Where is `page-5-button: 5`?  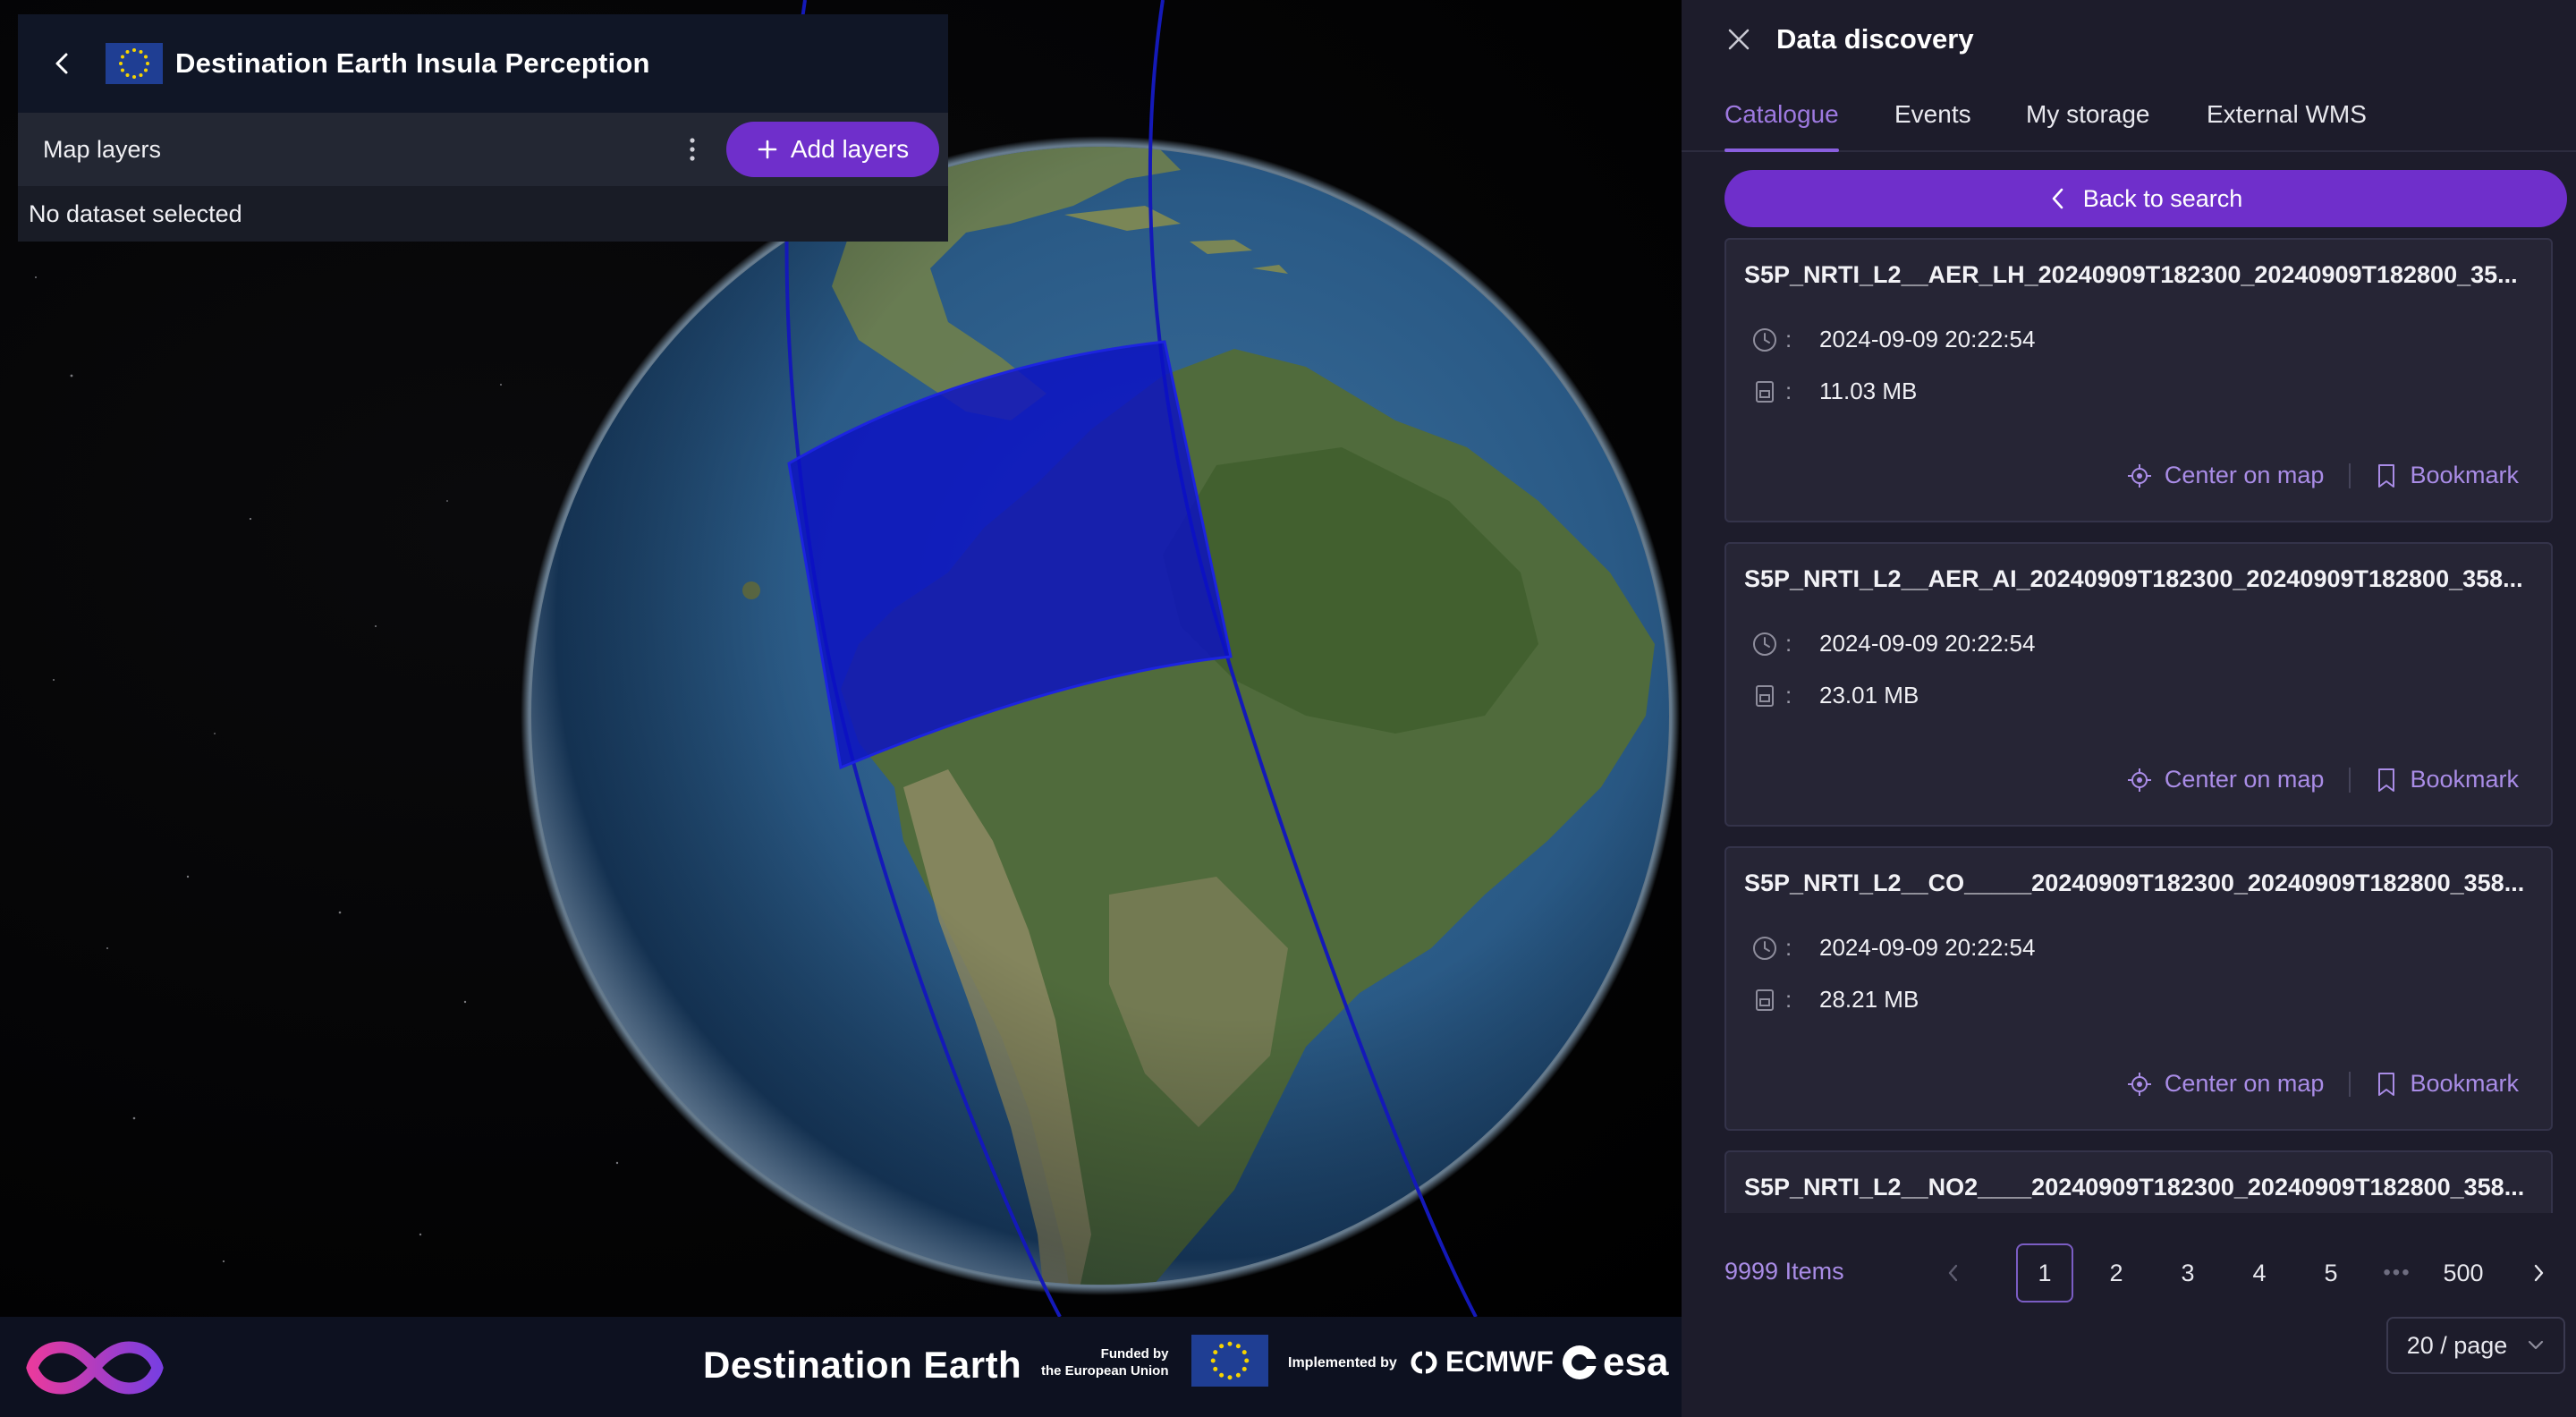 page-5-button: 5 is located at coordinates (2331, 1272).